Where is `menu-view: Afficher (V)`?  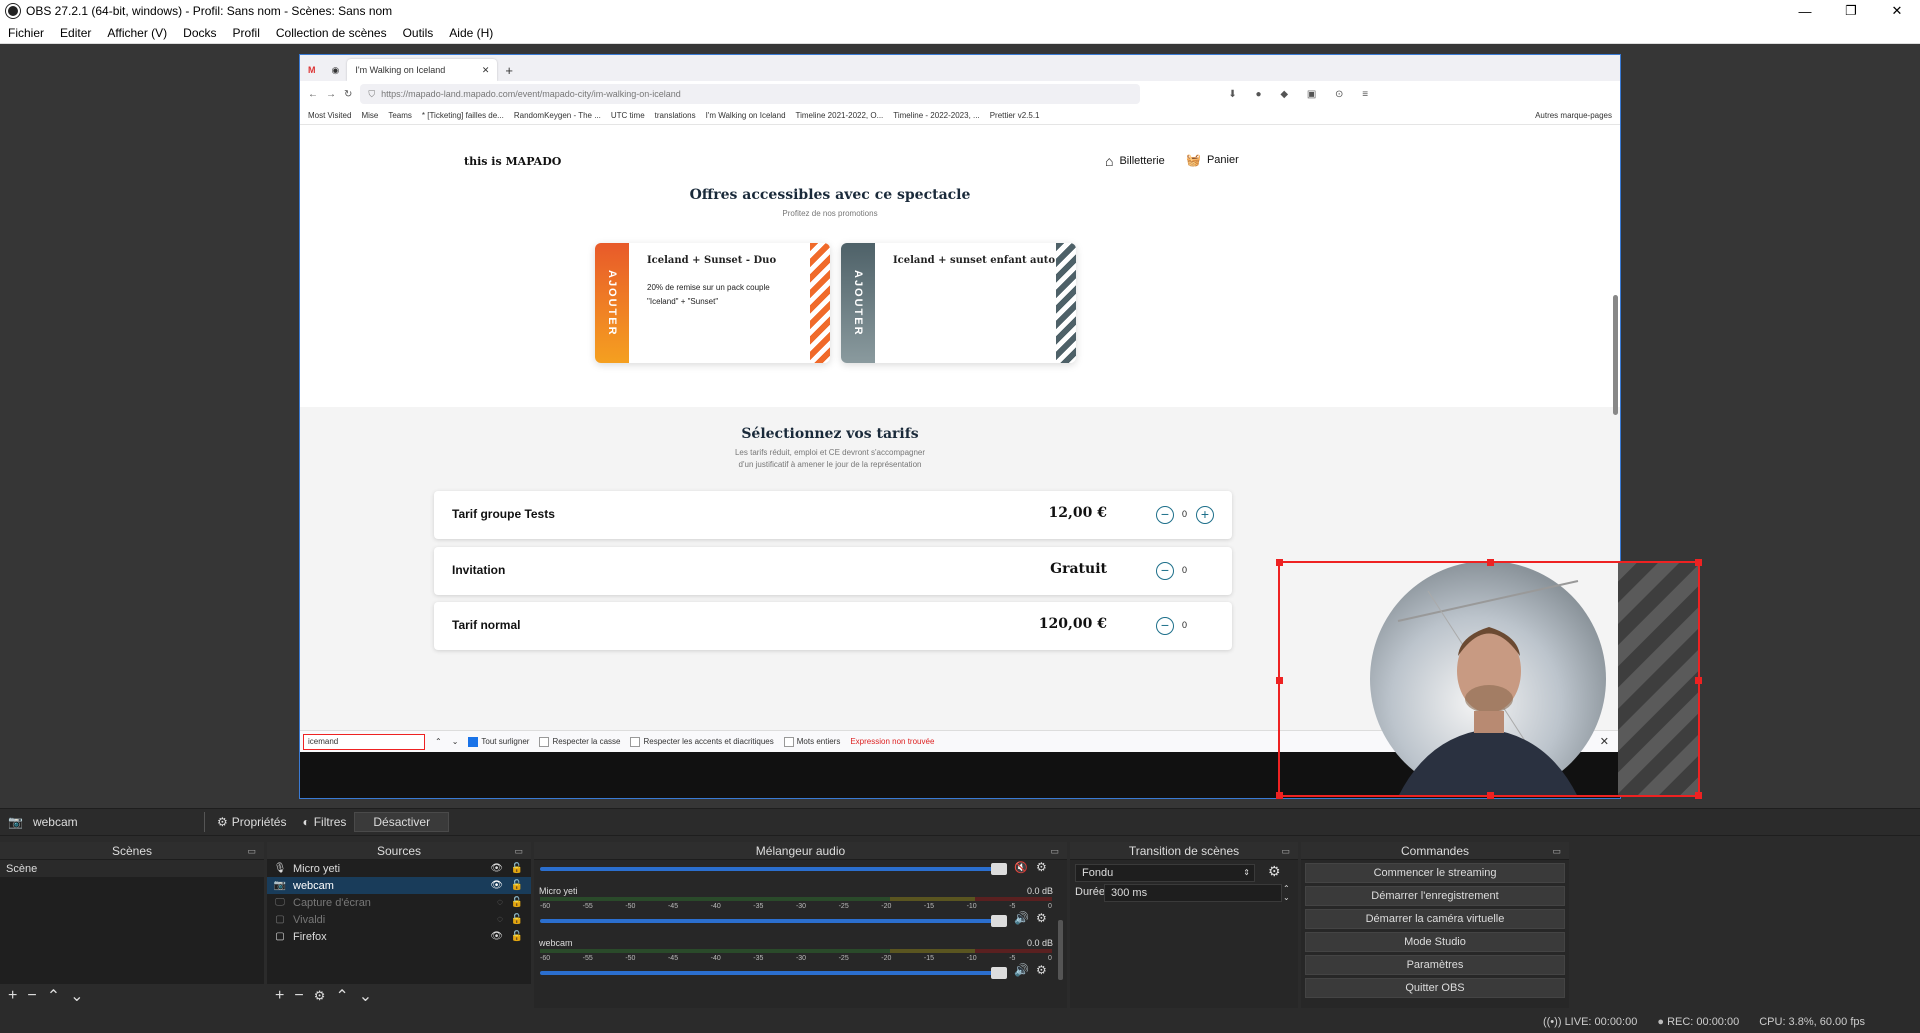
menu-view: Afficher (V) is located at coordinates (137, 33).